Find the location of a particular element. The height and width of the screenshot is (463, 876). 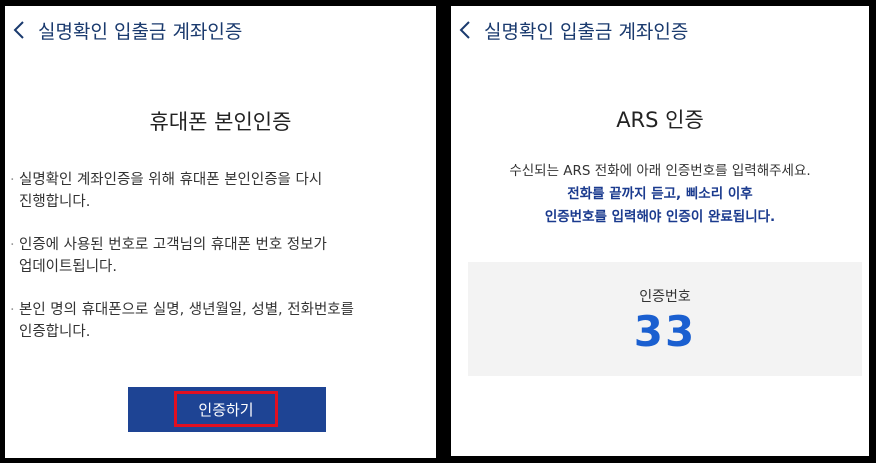

instruction-line-2: 전화를 끝까지 듣고, 삐소리 이후 is located at coordinates (660, 194).